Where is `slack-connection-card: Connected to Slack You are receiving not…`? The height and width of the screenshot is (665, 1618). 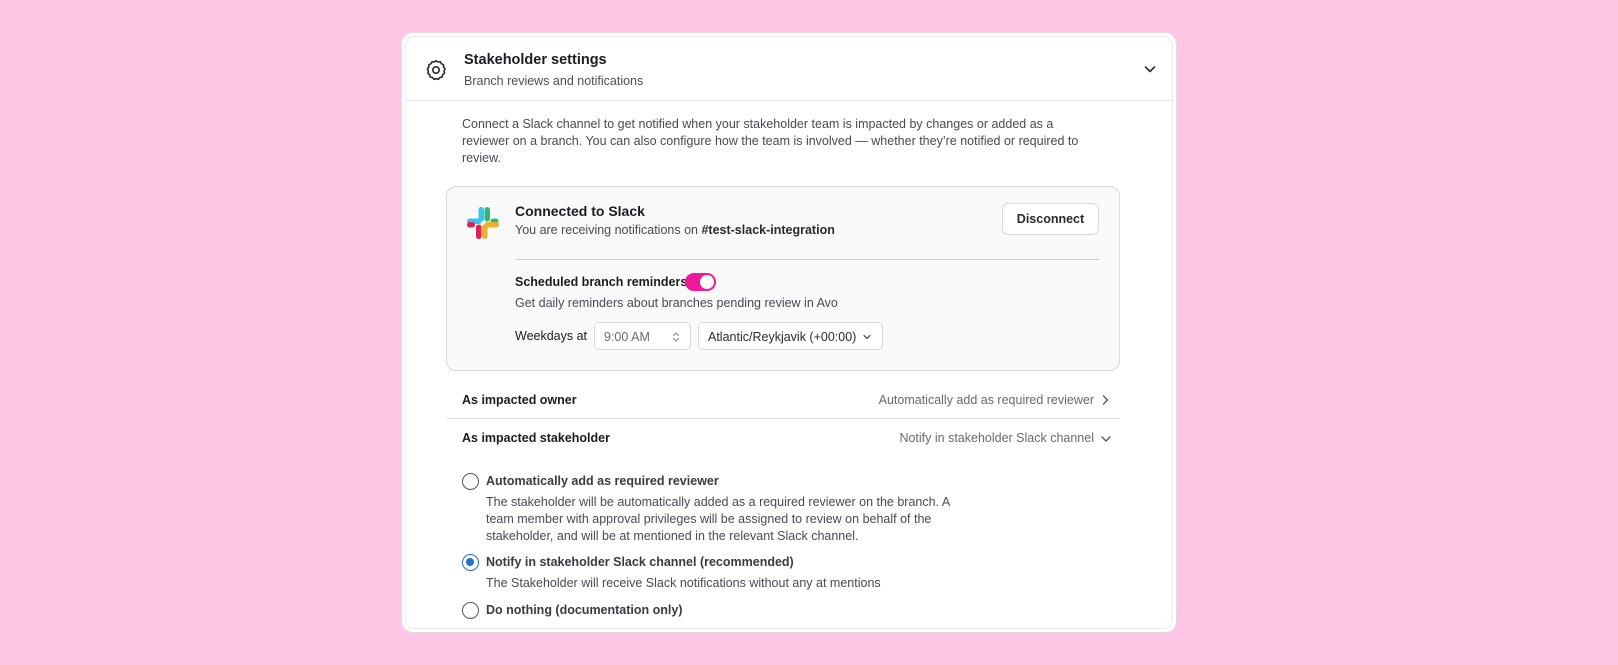
slack-connection-card: Connected to Slack You are receiving not… is located at coordinates (783, 278).